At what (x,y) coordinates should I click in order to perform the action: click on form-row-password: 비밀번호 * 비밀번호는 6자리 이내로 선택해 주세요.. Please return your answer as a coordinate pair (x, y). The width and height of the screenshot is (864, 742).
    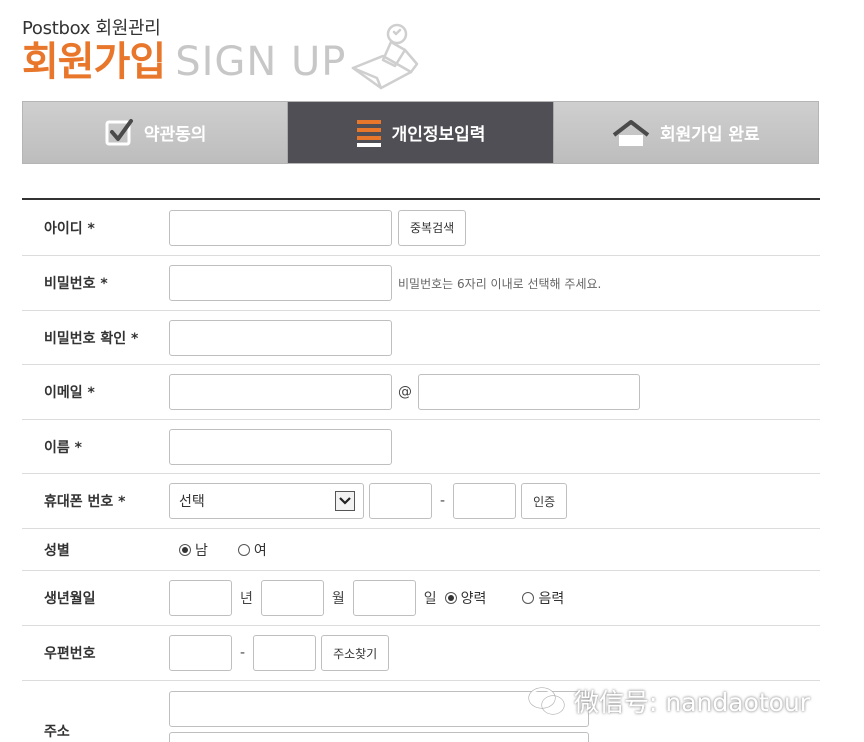
    Looking at the image, I should click on (421, 283).